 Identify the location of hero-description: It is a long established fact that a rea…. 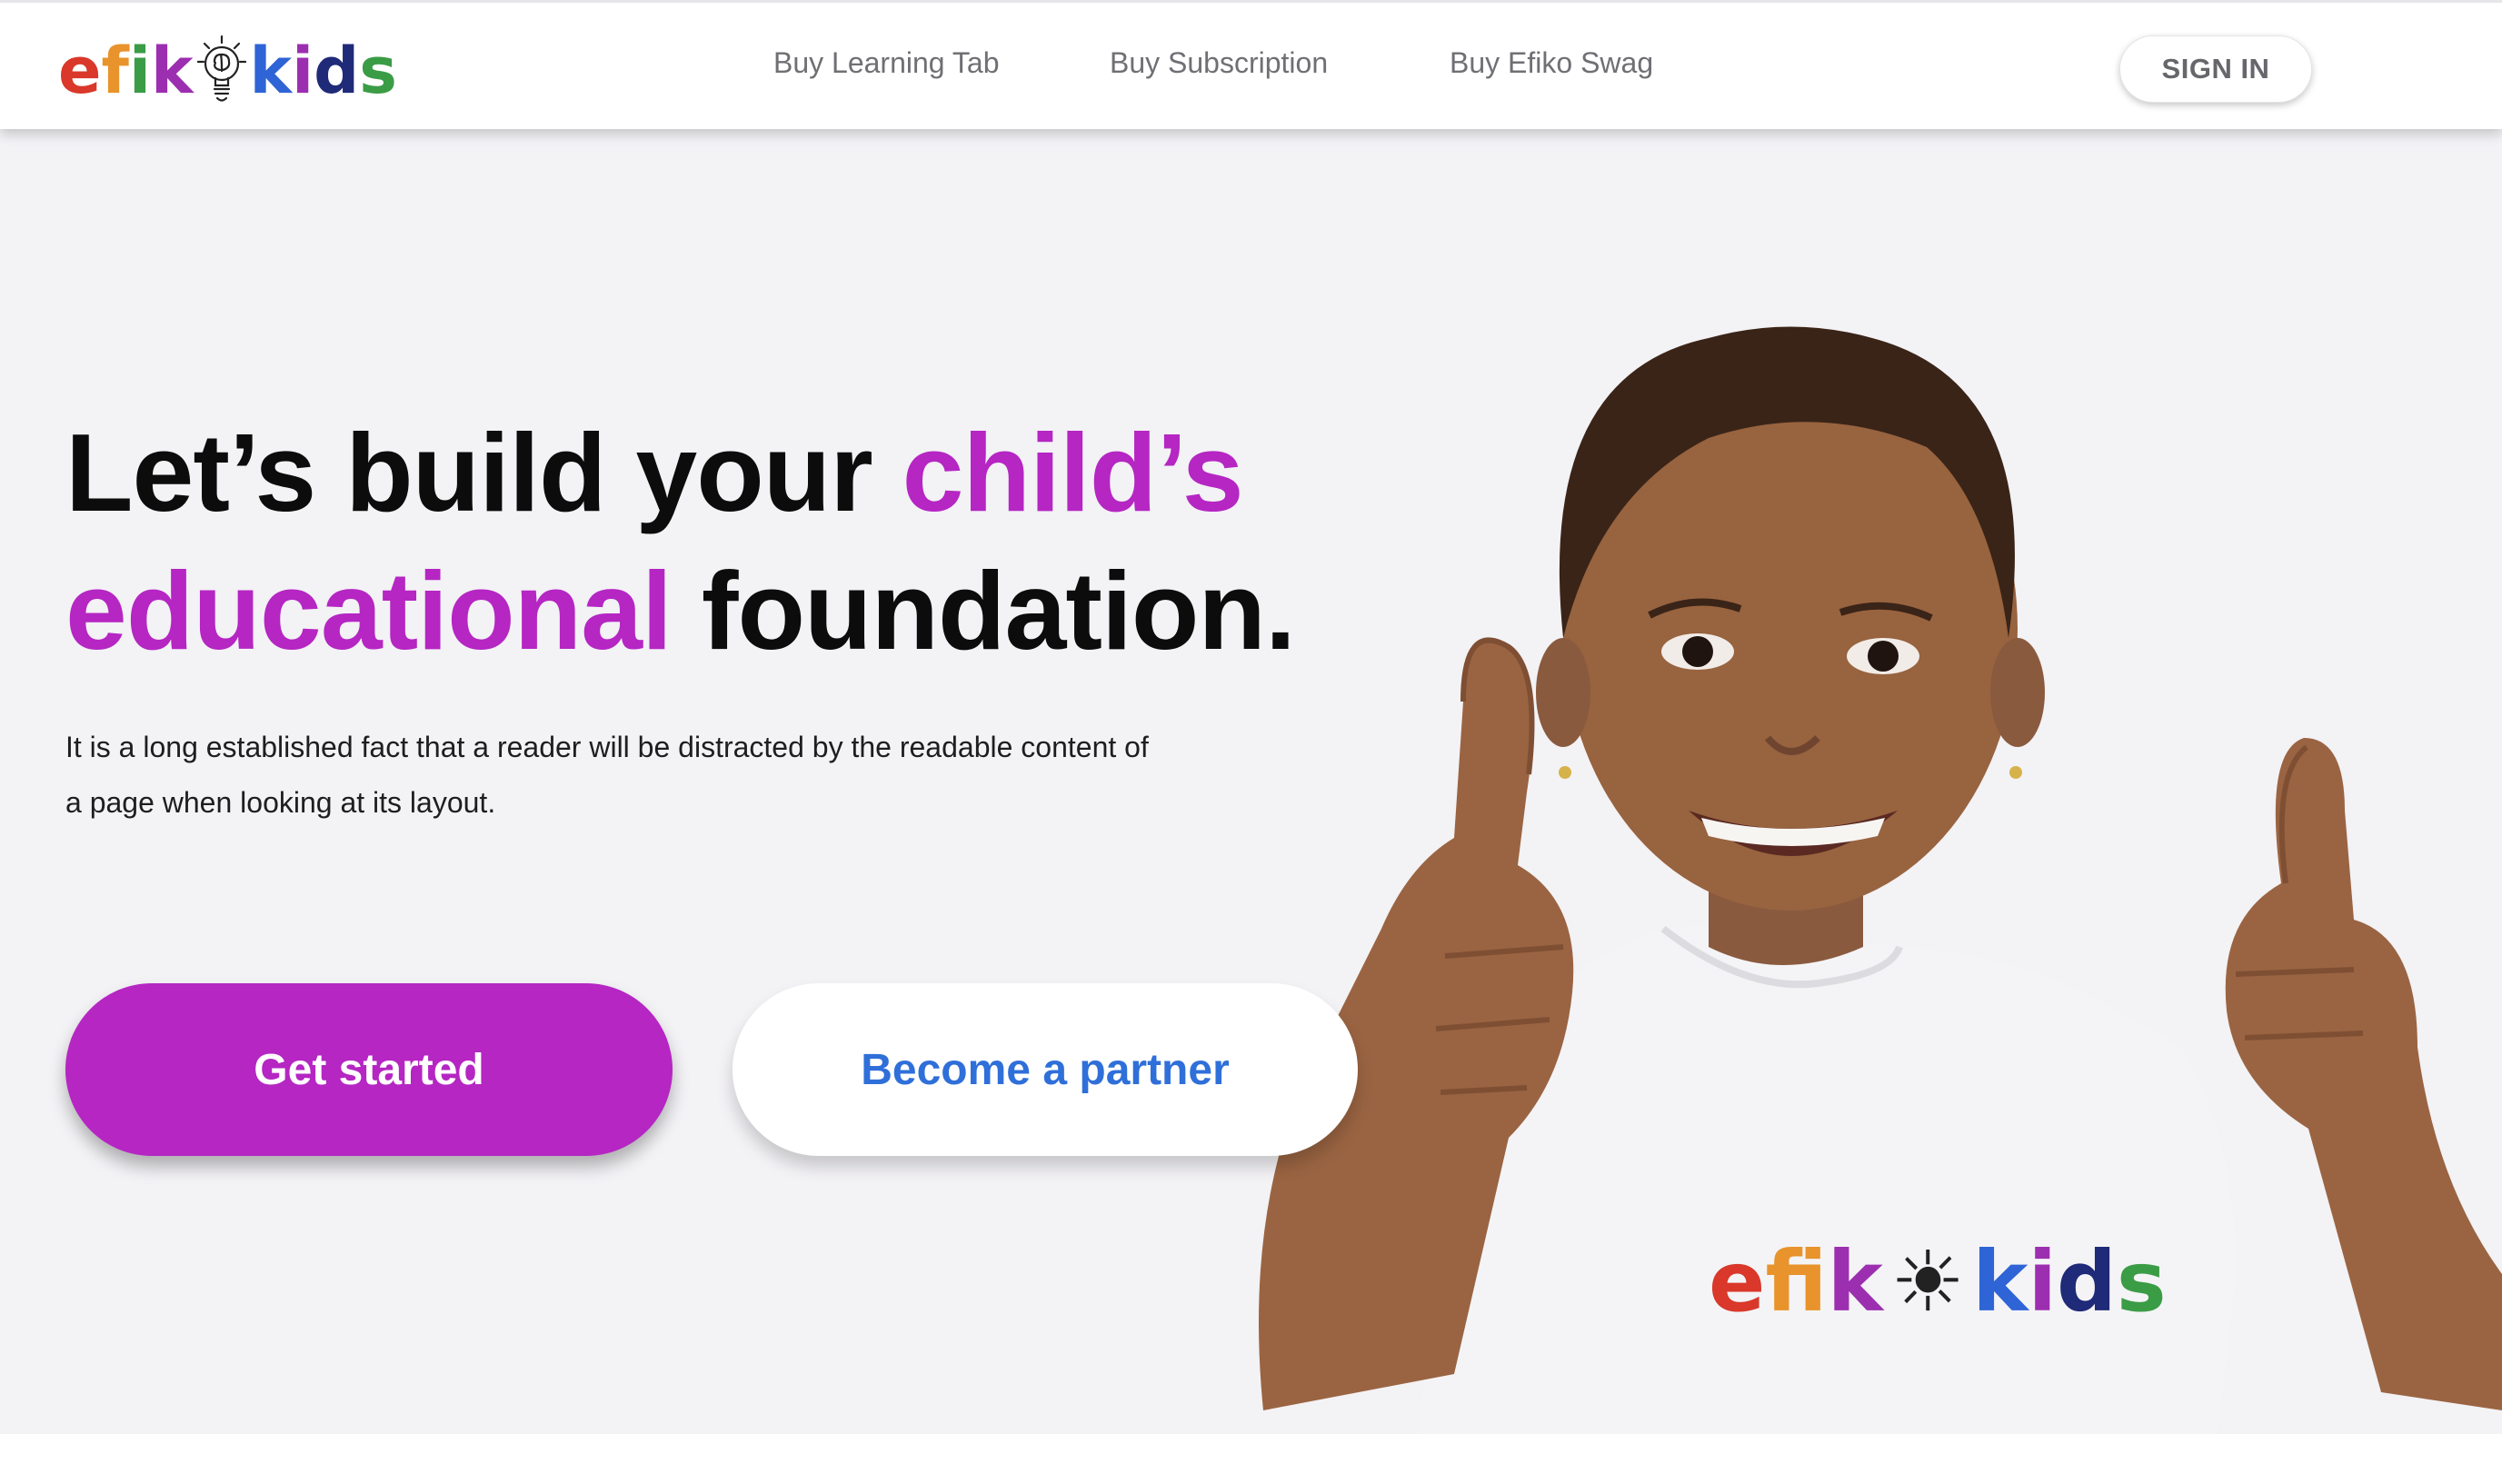
(607, 775).